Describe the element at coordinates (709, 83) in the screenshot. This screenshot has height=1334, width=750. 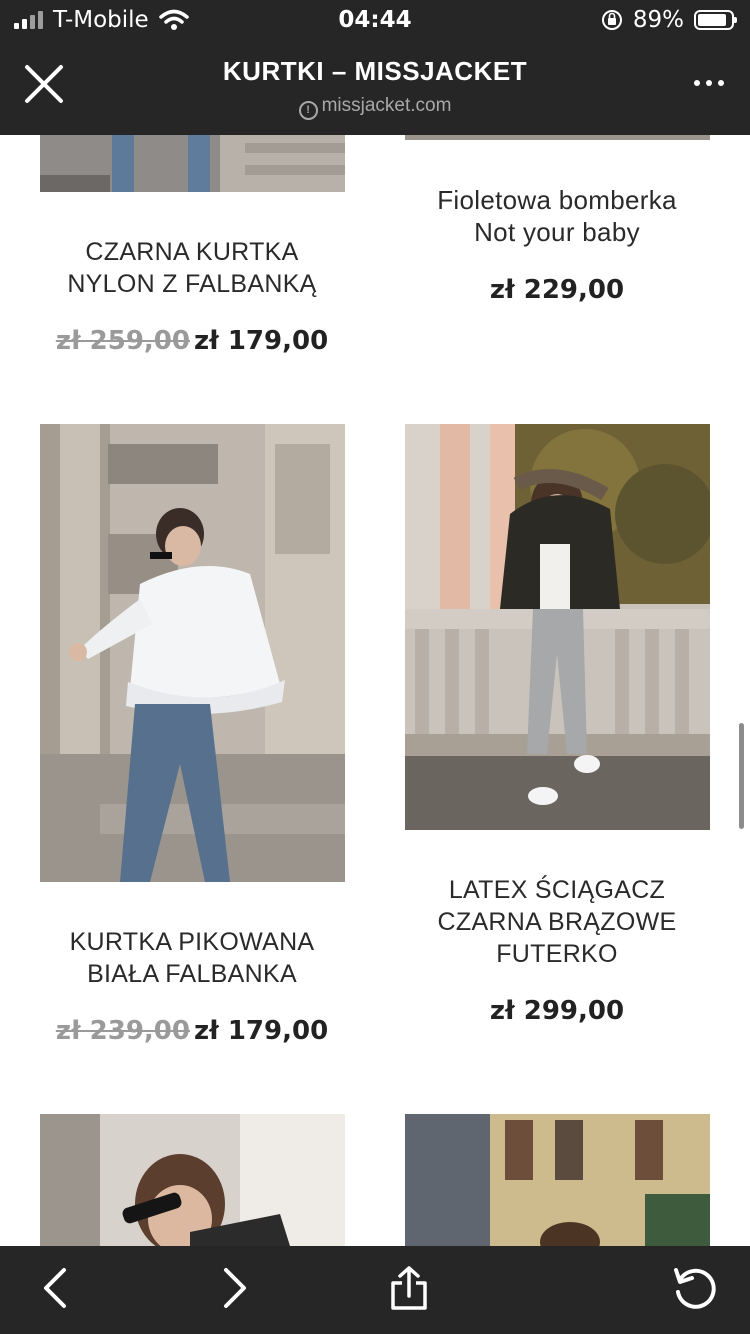
I see `more-icon` at that location.